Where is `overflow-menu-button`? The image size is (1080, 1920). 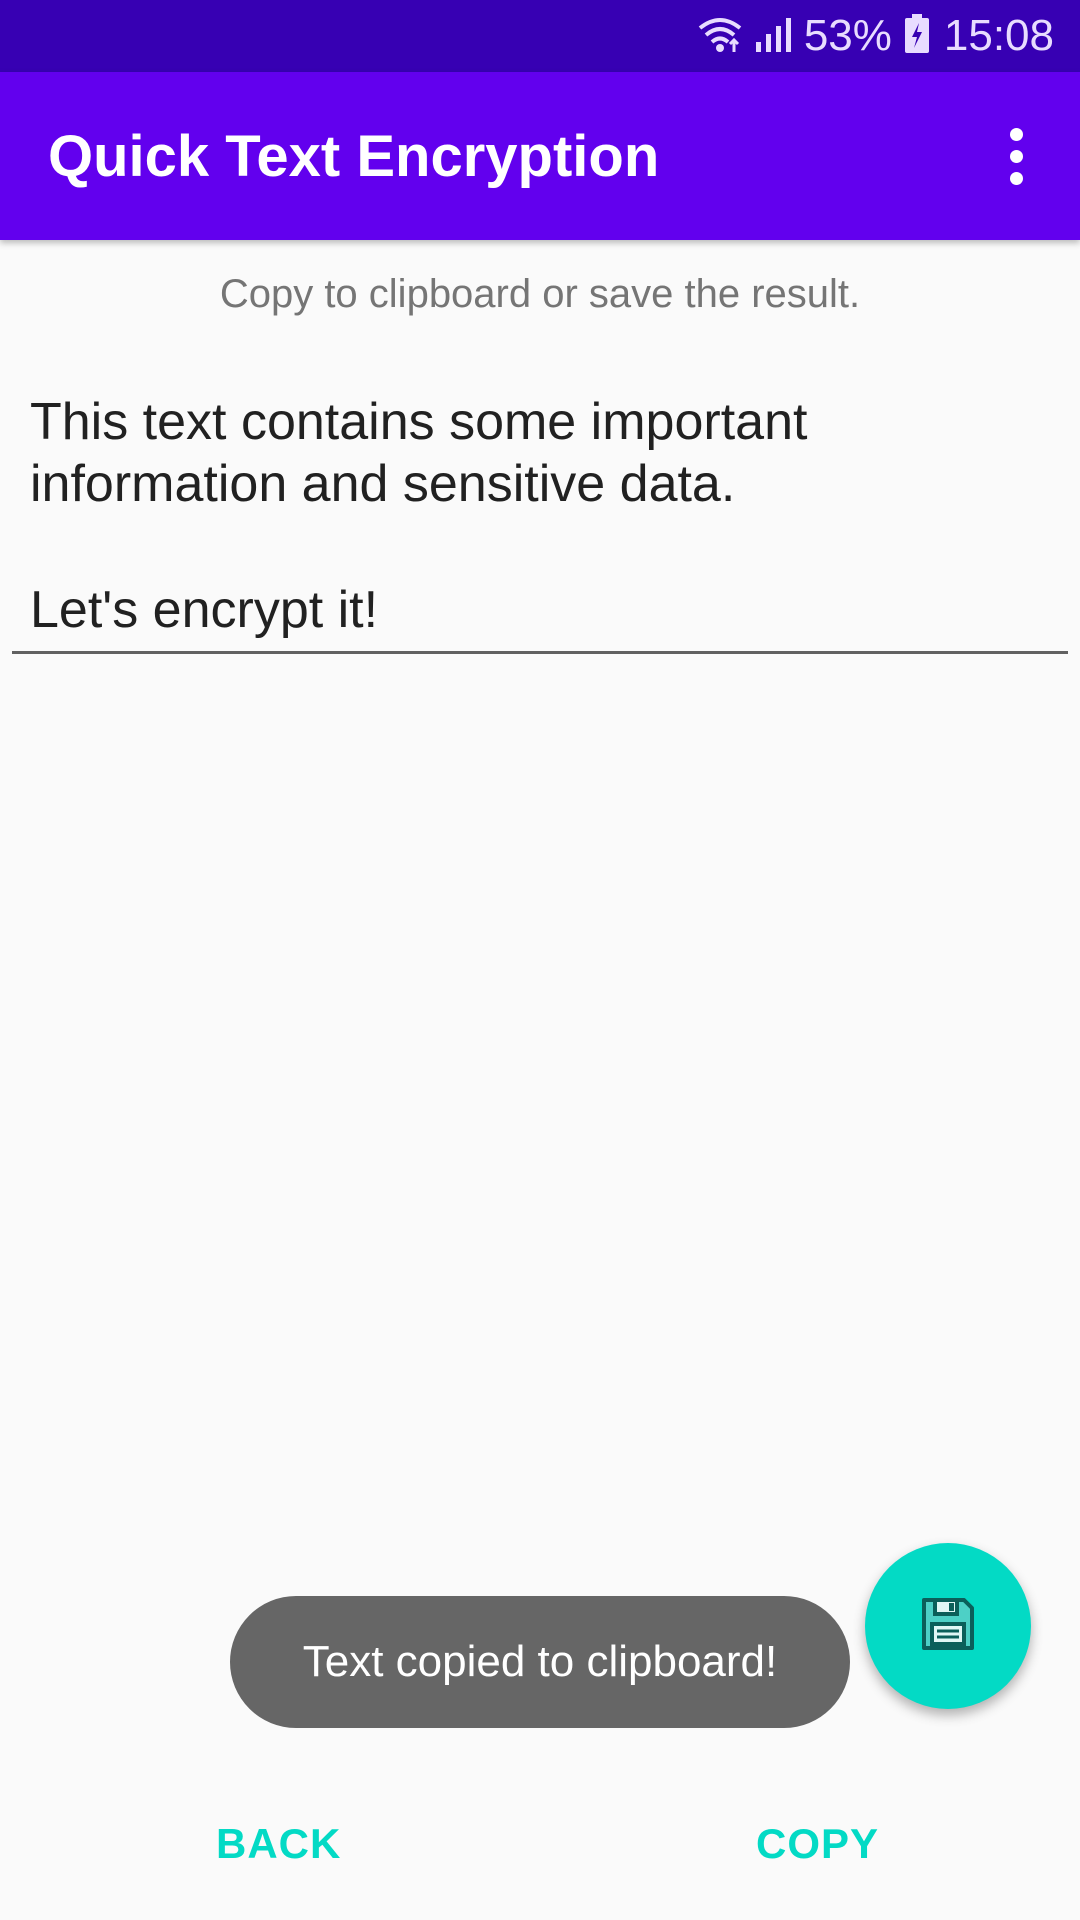 overflow-menu-button is located at coordinates (1016, 156).